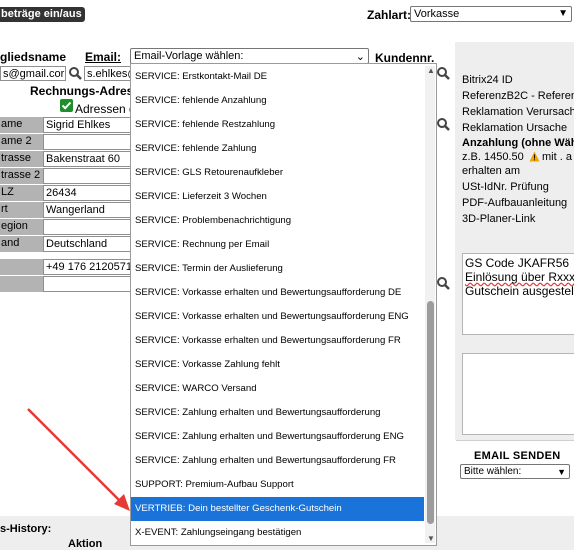  I want to click on bitrix-id-label: Bitrix24 ID, so click(487, 80).